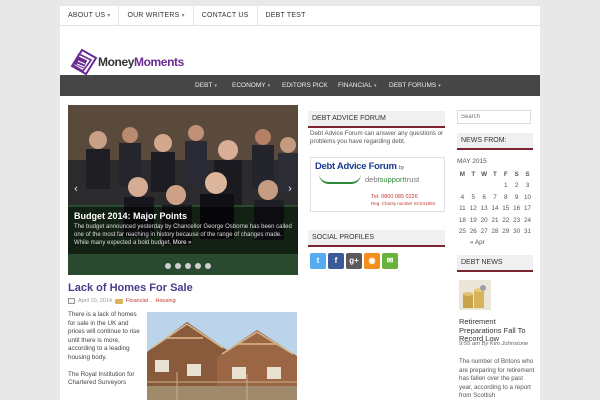 This screenshot has width=600, height=400. I want to click on slide-more-link: More », so click(182, 243).